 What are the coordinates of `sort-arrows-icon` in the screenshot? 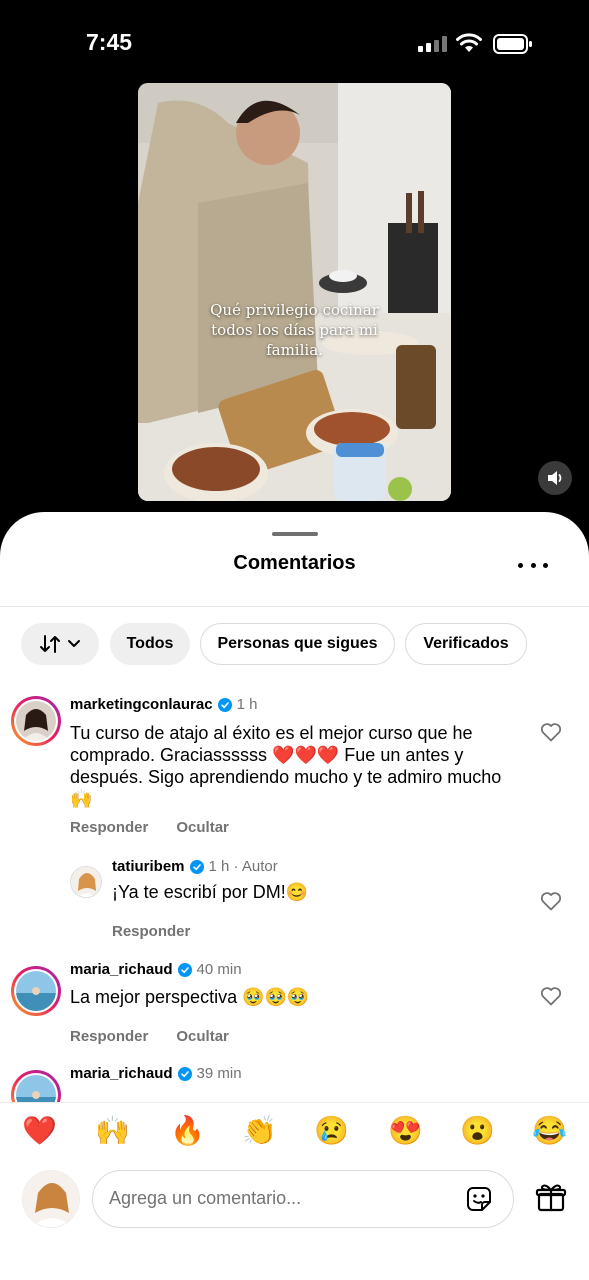 It's located at (50, 644).